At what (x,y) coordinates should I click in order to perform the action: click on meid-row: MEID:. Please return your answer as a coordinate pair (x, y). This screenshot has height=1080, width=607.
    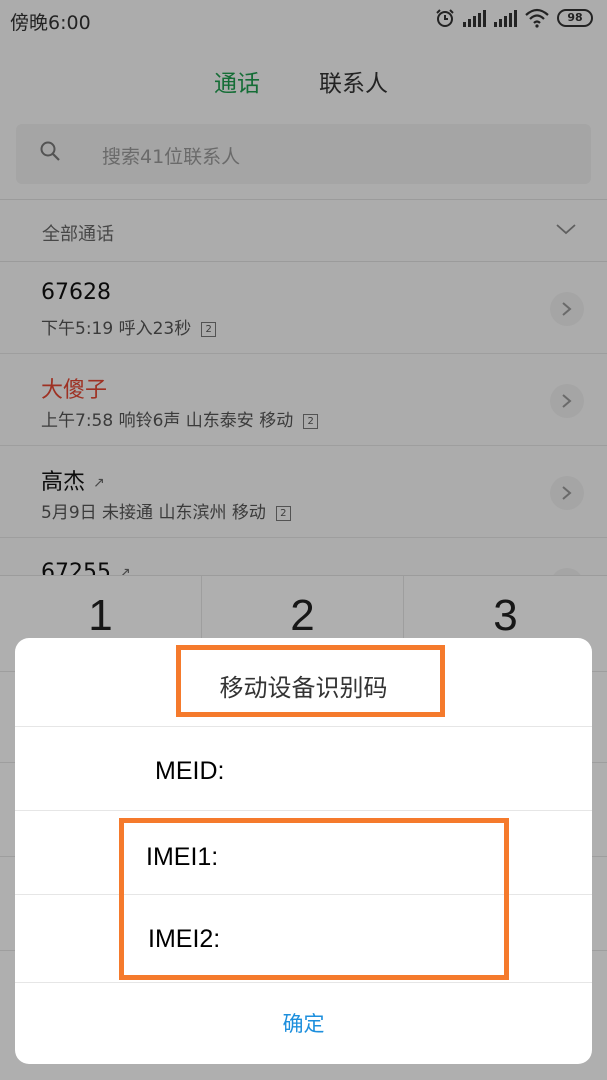
    Looking at the image, I should click on (303, 768).